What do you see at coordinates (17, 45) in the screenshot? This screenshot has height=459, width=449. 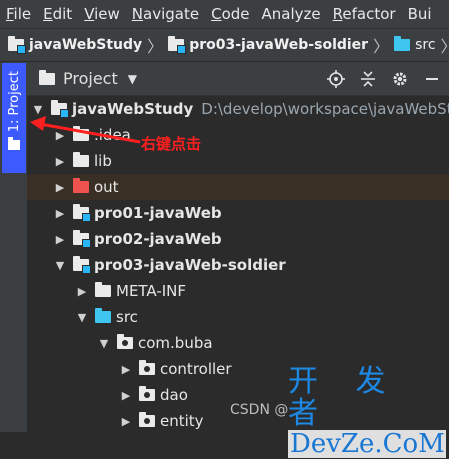 I see `project-folder-icon` at bounding box center [17, 45].